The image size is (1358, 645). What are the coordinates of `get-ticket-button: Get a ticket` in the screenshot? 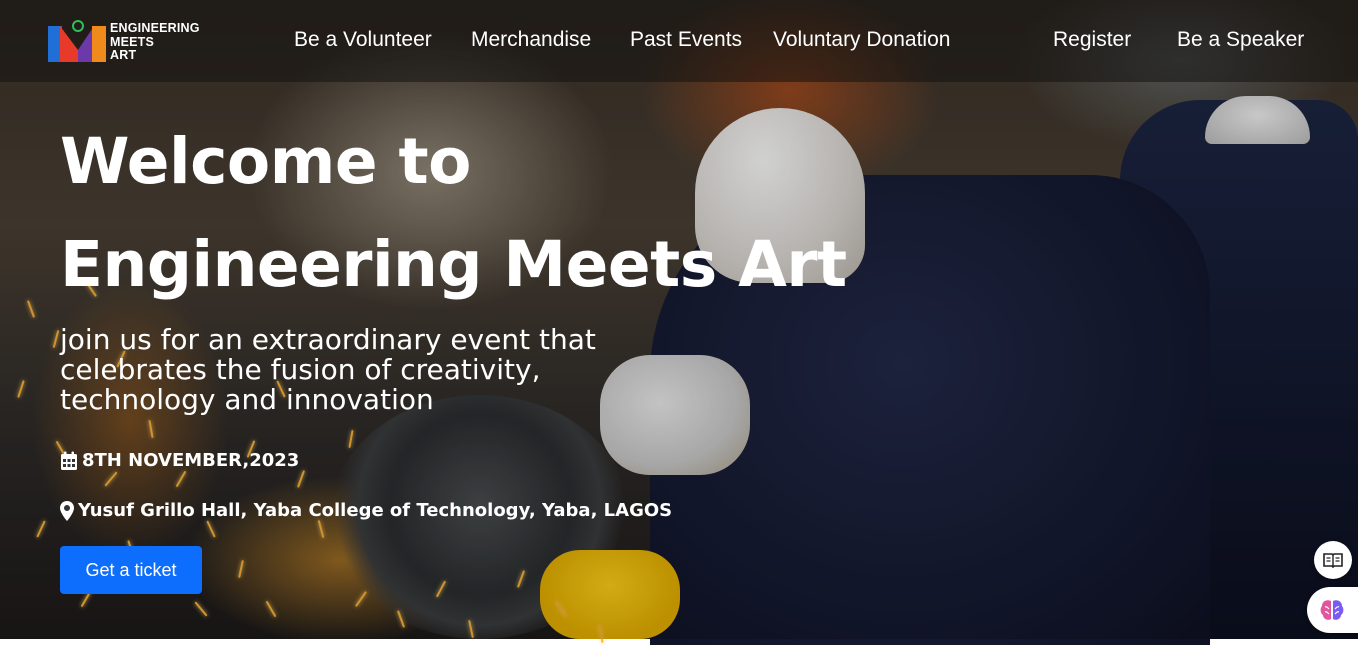 It's located at (131, 570).